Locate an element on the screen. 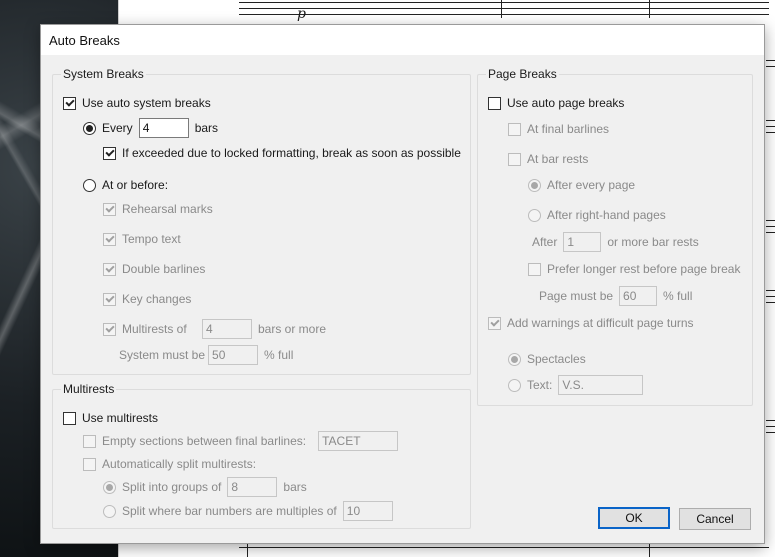  text-option-input is located at coordinates (601, 385).